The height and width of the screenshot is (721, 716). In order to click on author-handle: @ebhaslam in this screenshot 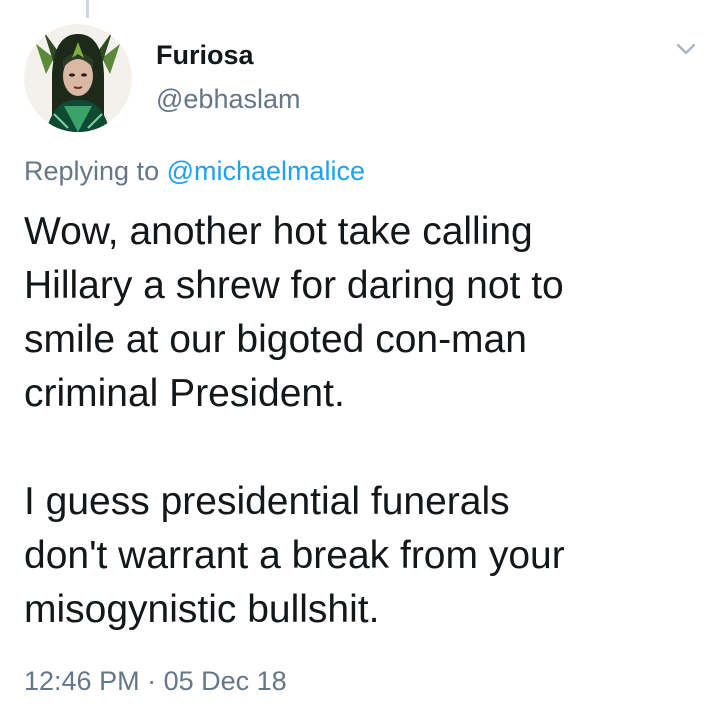, I will do `click(228, 99)`.